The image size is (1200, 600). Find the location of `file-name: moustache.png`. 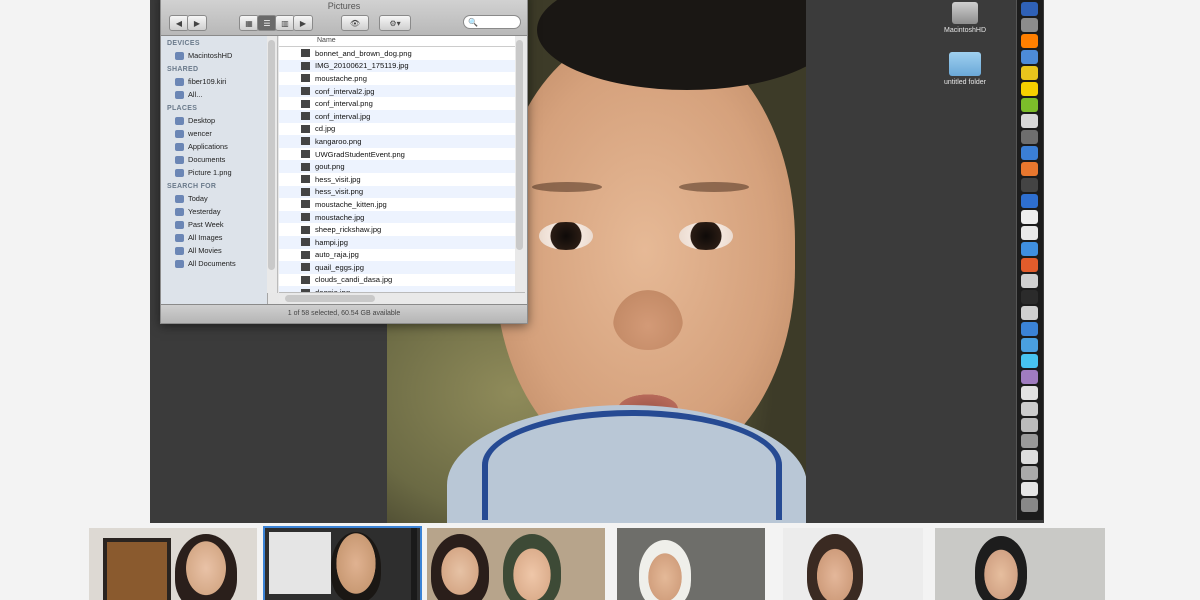

file-name: moustache.png is located at coordinates (341, 78).